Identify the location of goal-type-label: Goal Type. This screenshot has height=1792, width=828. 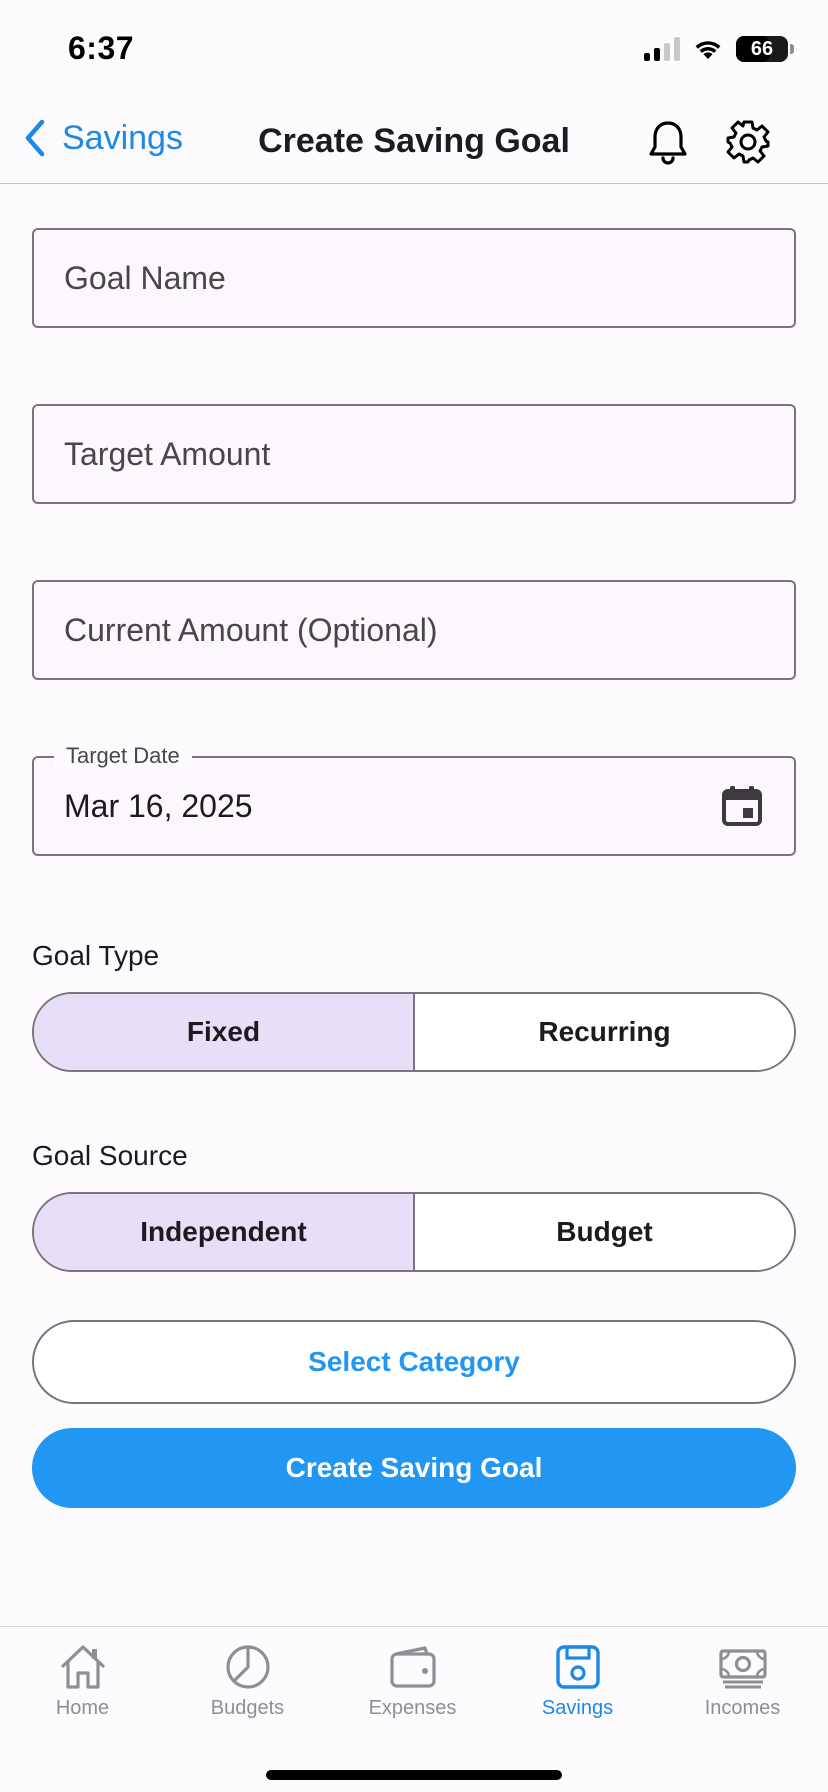
(96, 955).